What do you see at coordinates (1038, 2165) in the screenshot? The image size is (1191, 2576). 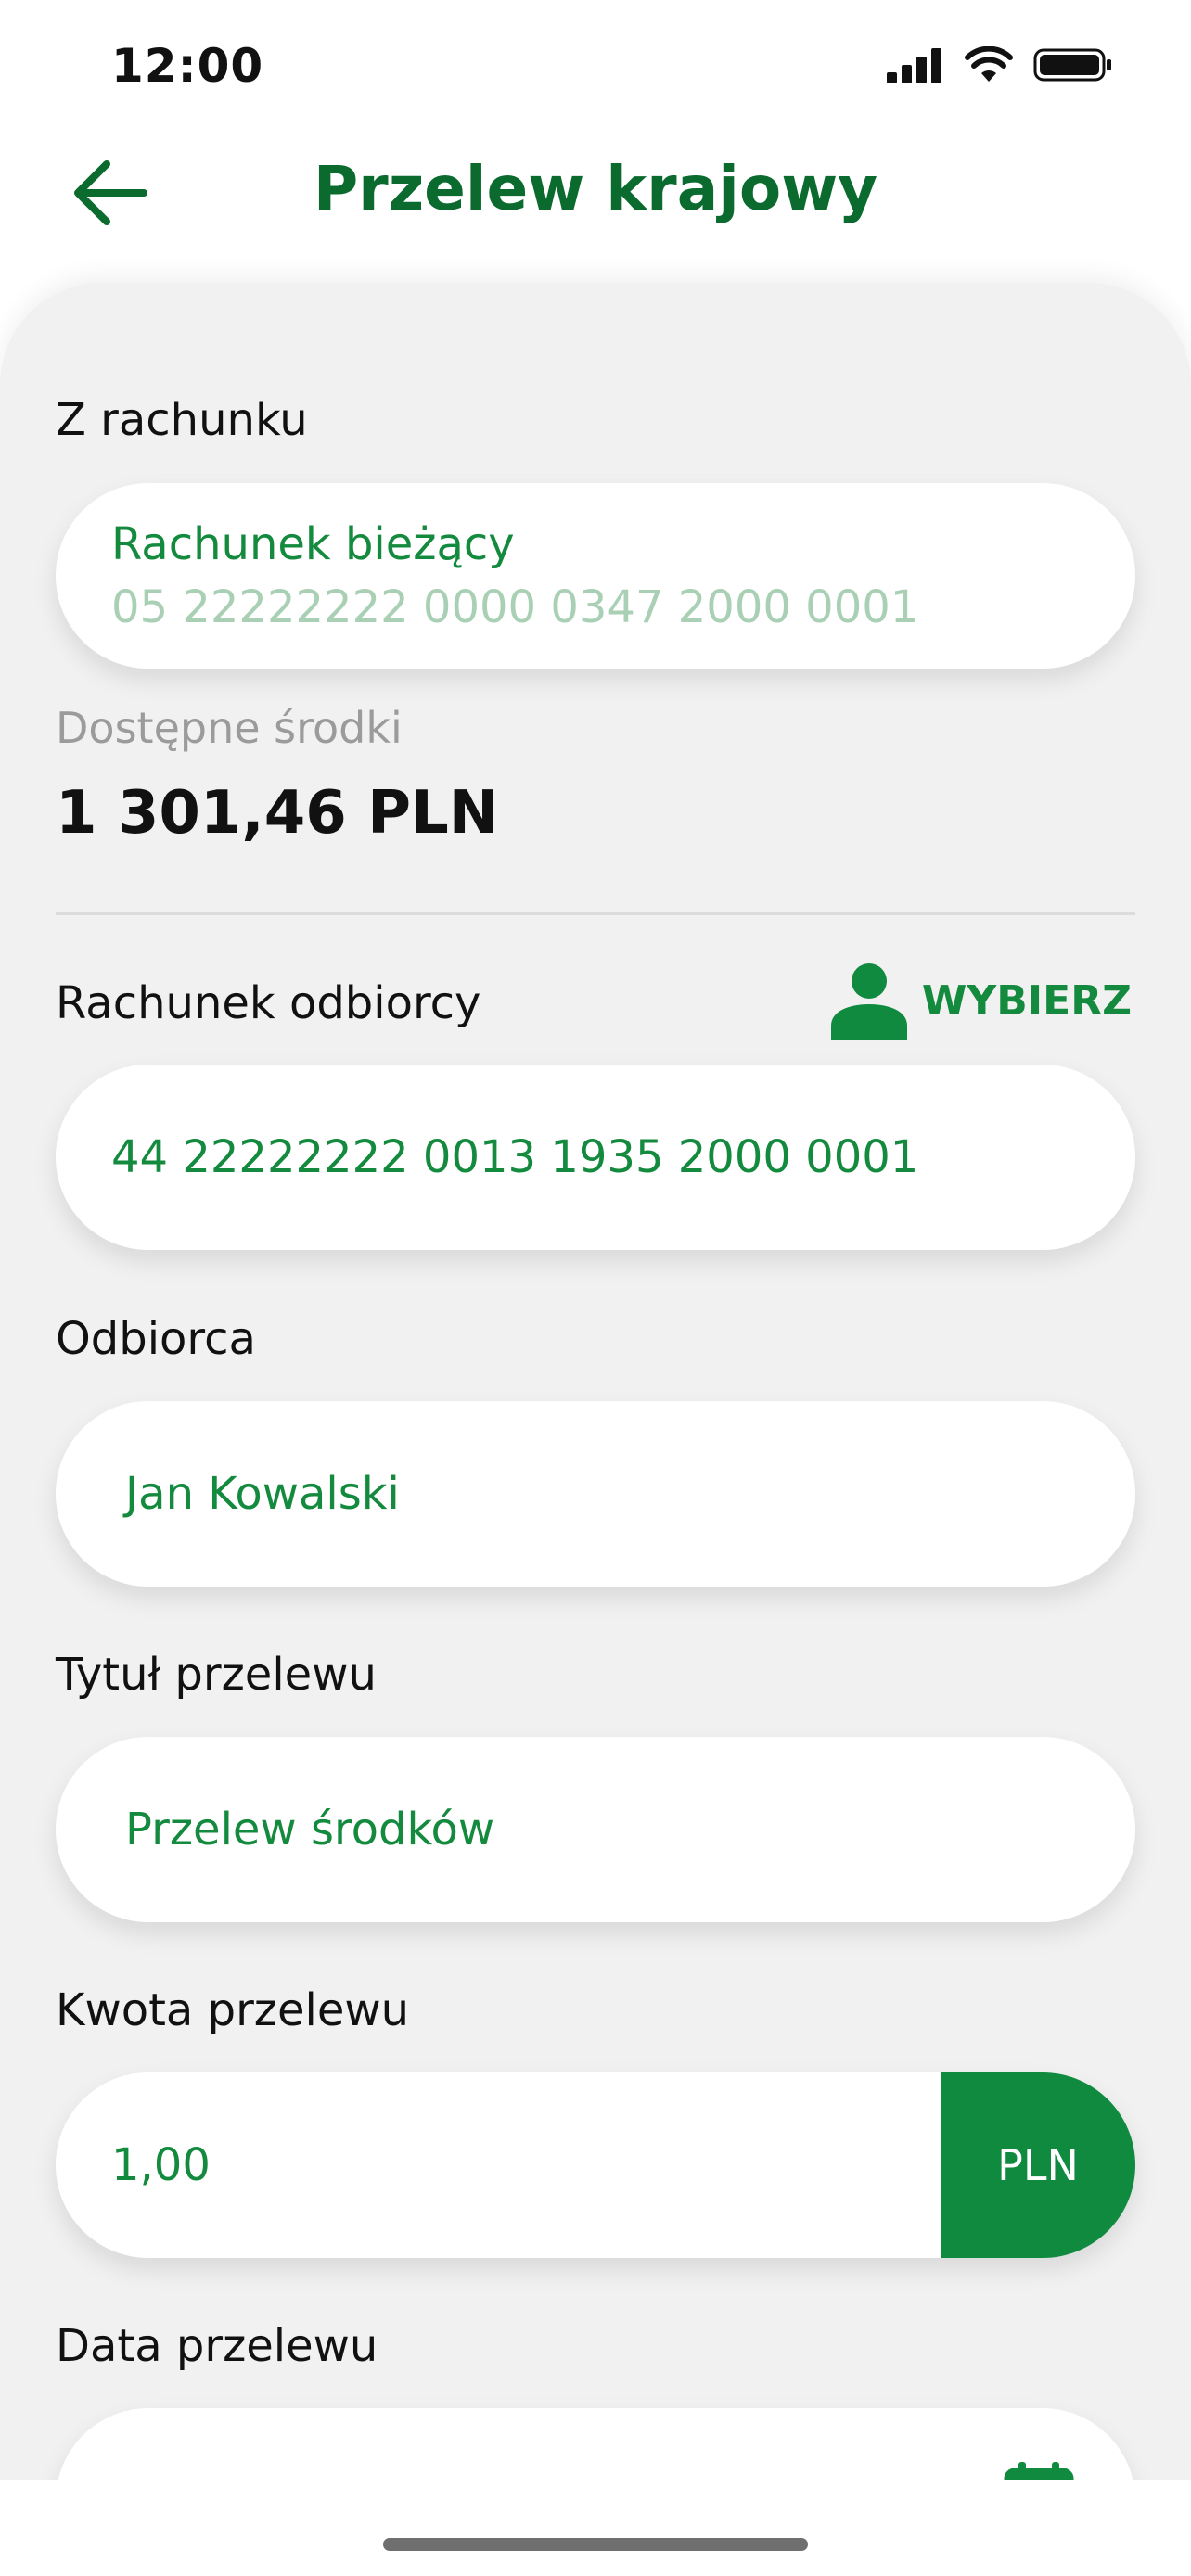 I see `currency-button: PLN` at bounding box center [1038, 2165].